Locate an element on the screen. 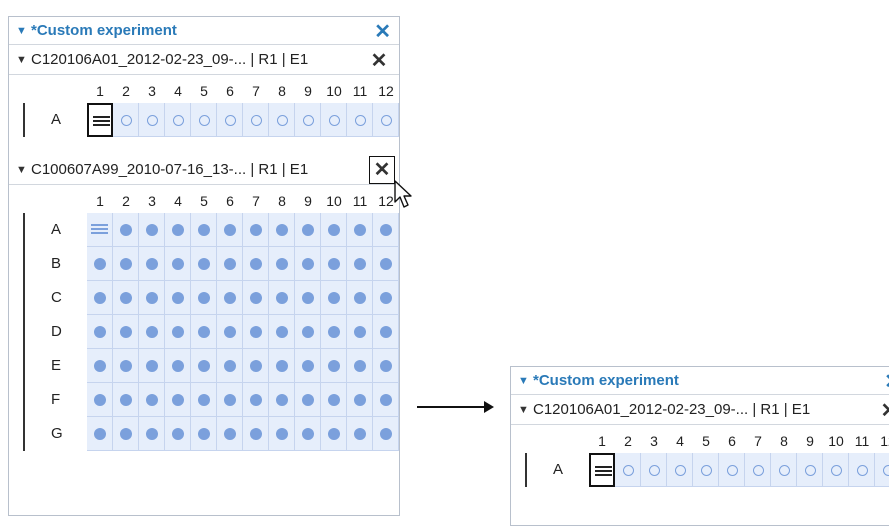 The height and width of the screenshot is (526, 889). panel-header: ▼ *Custom experiment ✕ is located at coordinates (204, 31).